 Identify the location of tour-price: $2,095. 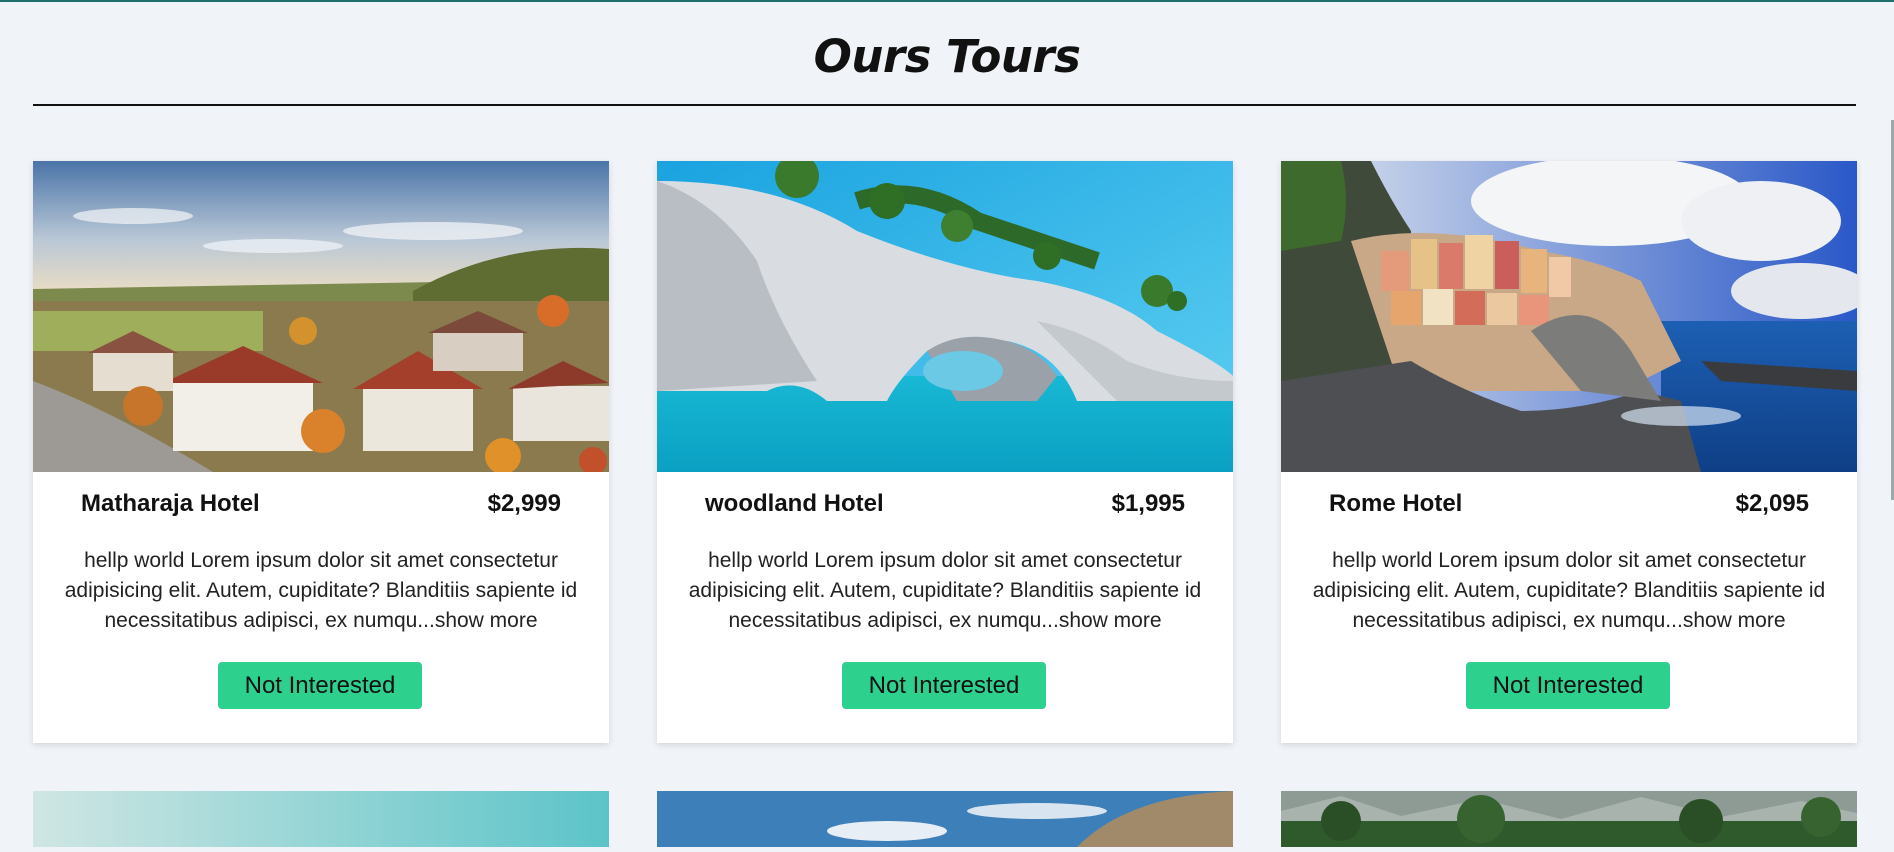
(1772, 503).